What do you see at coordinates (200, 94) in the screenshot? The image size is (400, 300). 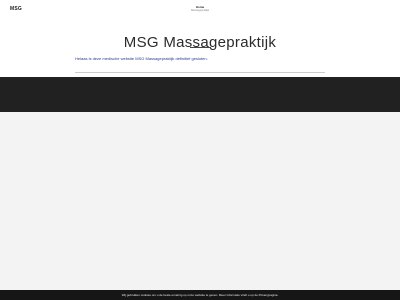 I see `dark-banner` at bounding box center [200, 94].